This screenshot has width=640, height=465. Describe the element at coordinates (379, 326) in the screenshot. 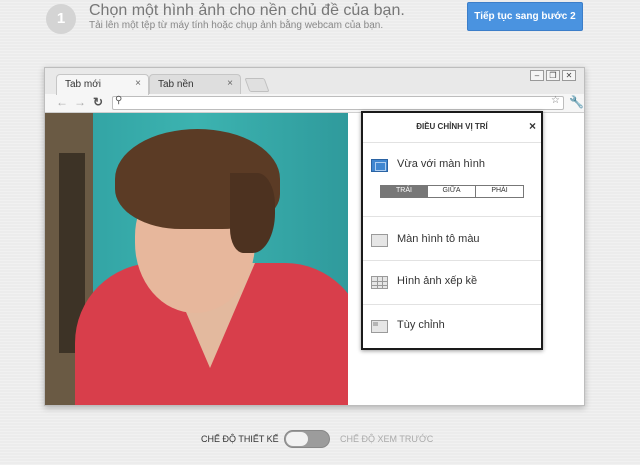

I see `custom-icon` at that location.